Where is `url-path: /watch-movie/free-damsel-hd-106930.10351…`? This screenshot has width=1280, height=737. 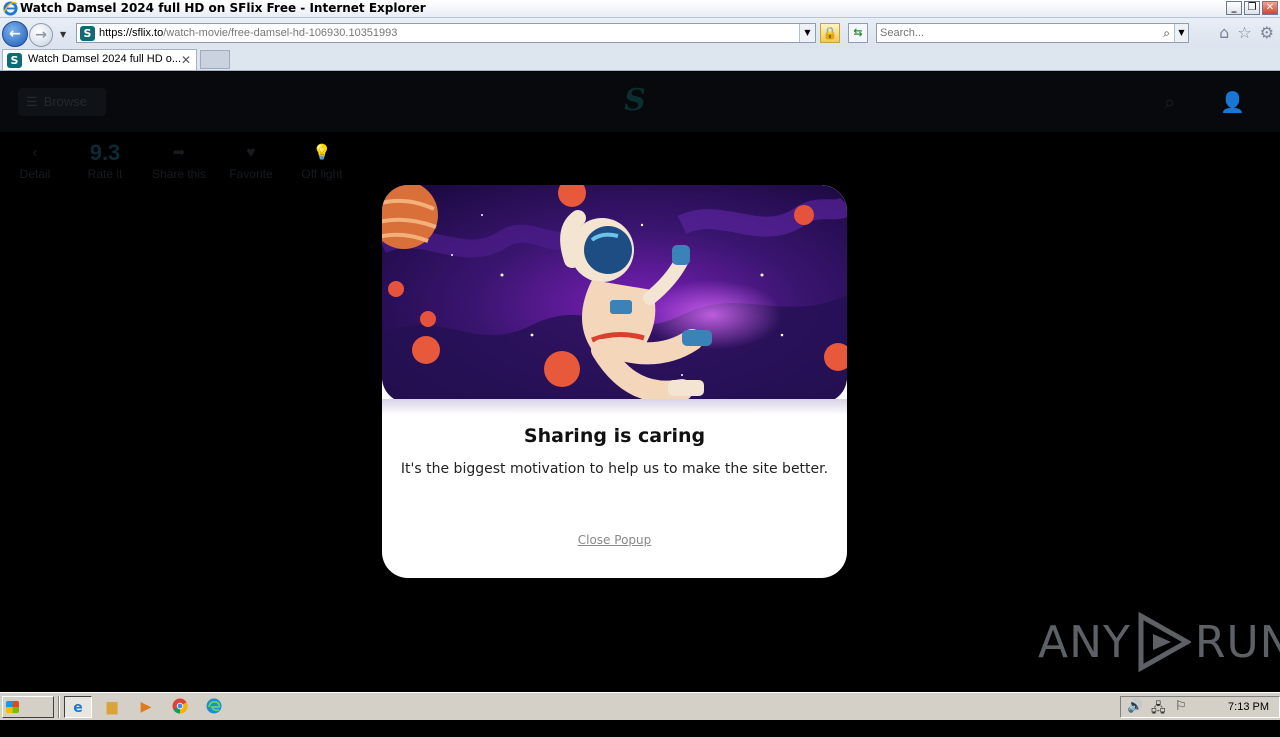
url-path: /watch-movie/free-damsel-hd-106930.10351… is located at coordinates (280, 33).